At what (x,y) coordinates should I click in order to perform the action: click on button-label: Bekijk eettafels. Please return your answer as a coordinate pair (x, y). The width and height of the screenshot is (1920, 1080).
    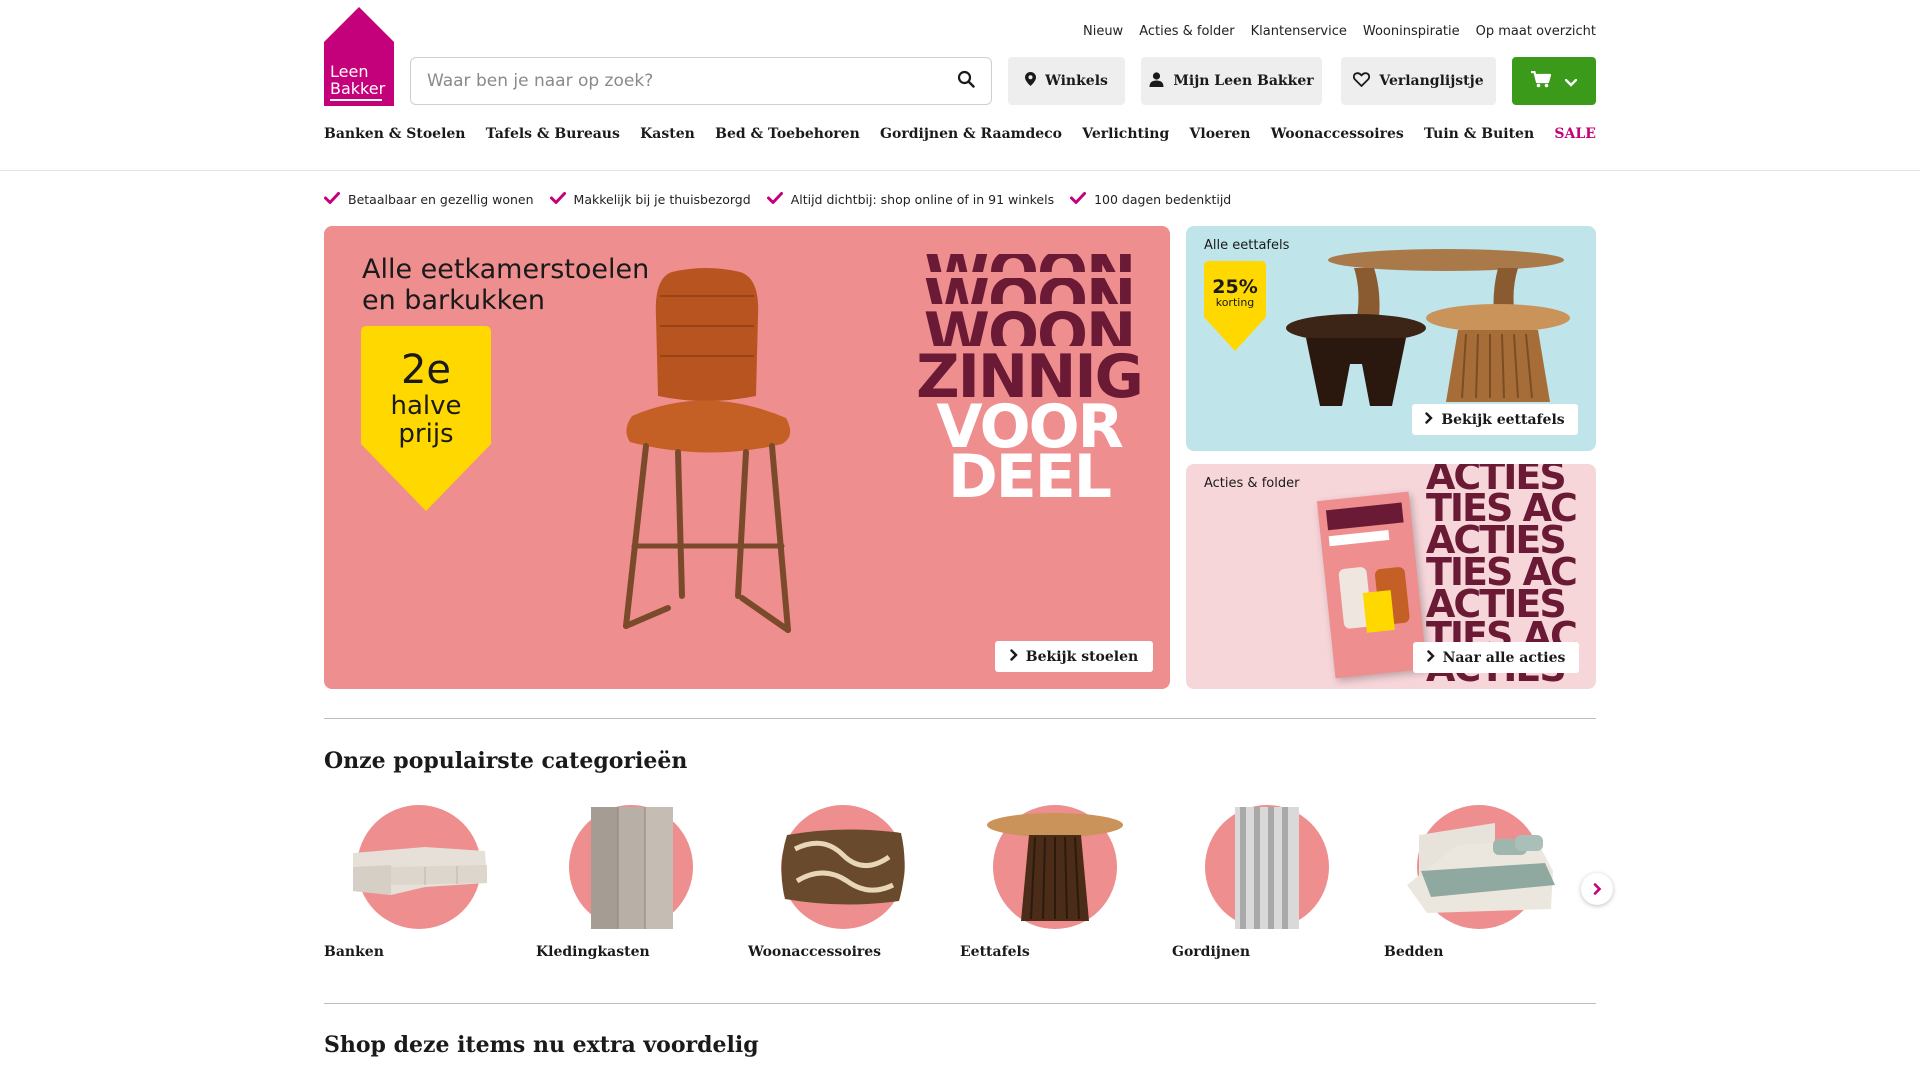
    Looking at the image, I should click on (1503, 419).